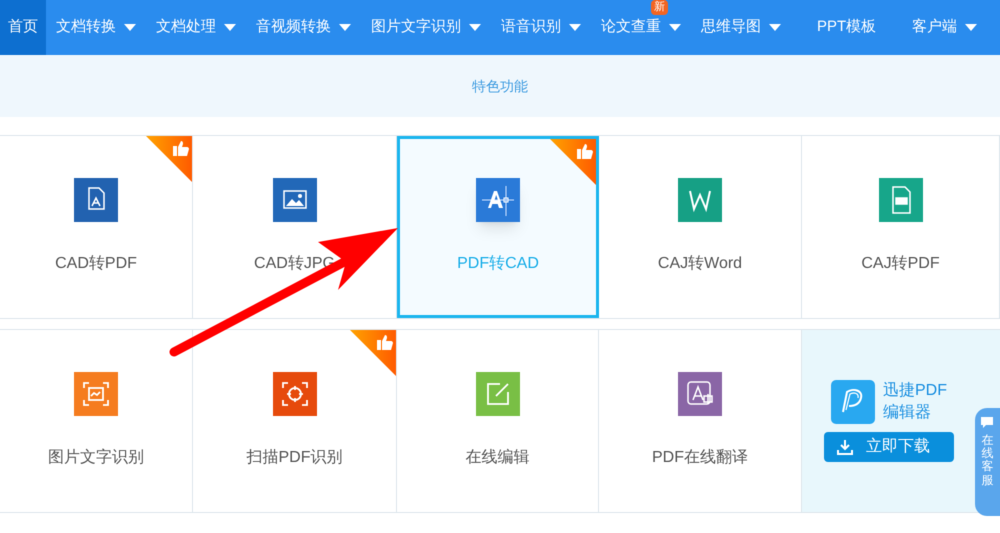 This screenshot has width=1000, height=533. I want to click on download-icon, so click(845, 447).